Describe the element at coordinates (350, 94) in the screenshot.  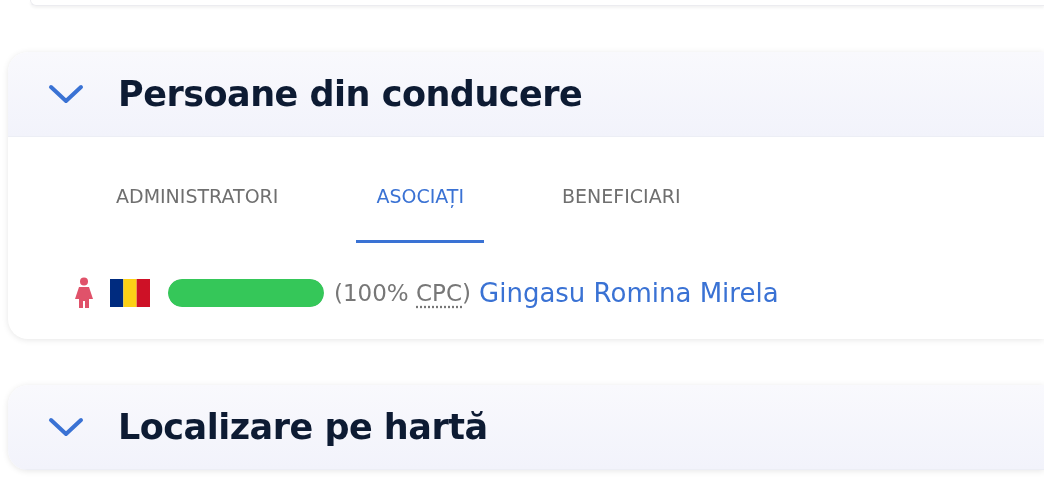
I see `section-title: Persoane din conducere` at that location.